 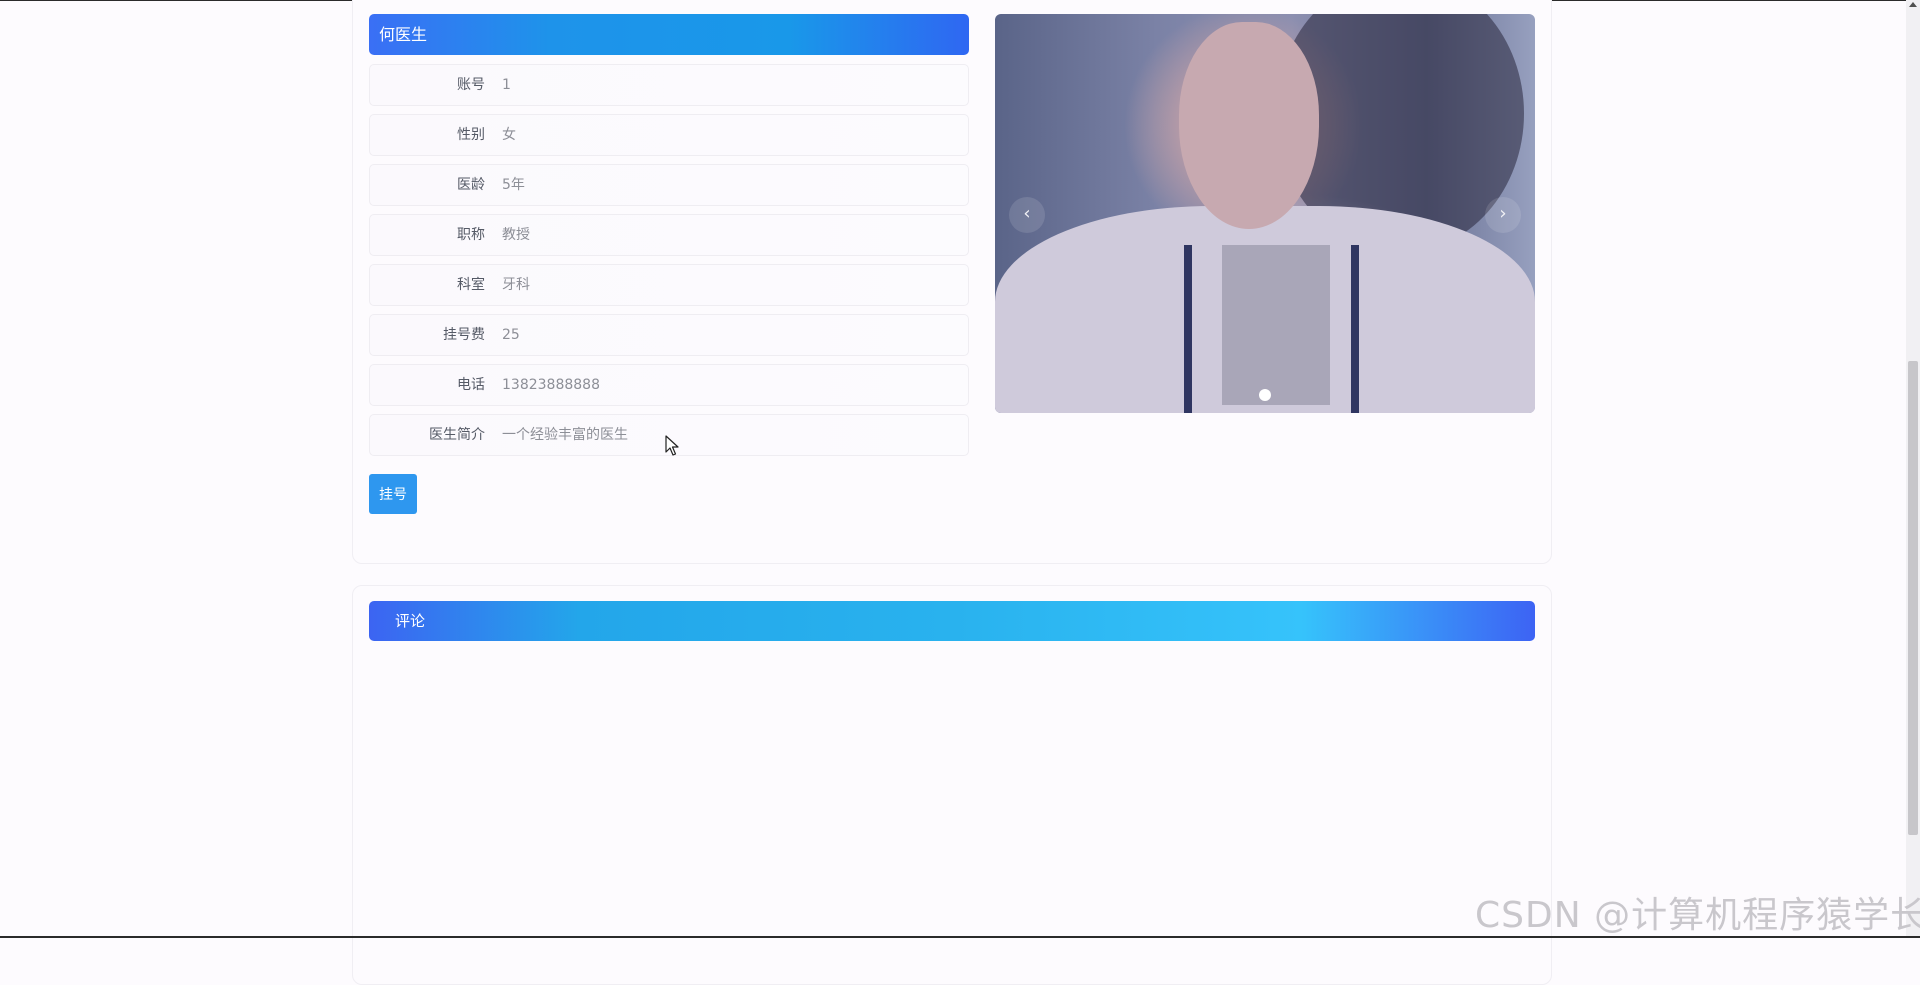 I want to click on field-label: 职称, so click(x=471, y=235).